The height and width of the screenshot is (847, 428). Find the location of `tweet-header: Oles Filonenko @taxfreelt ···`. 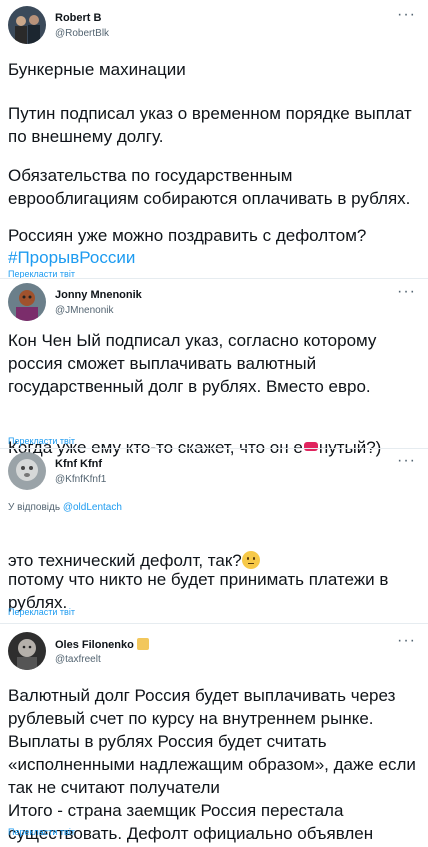

tweet-header: Oles Filonenko @taxfreelt ··· is located at coordinates (218, 652).